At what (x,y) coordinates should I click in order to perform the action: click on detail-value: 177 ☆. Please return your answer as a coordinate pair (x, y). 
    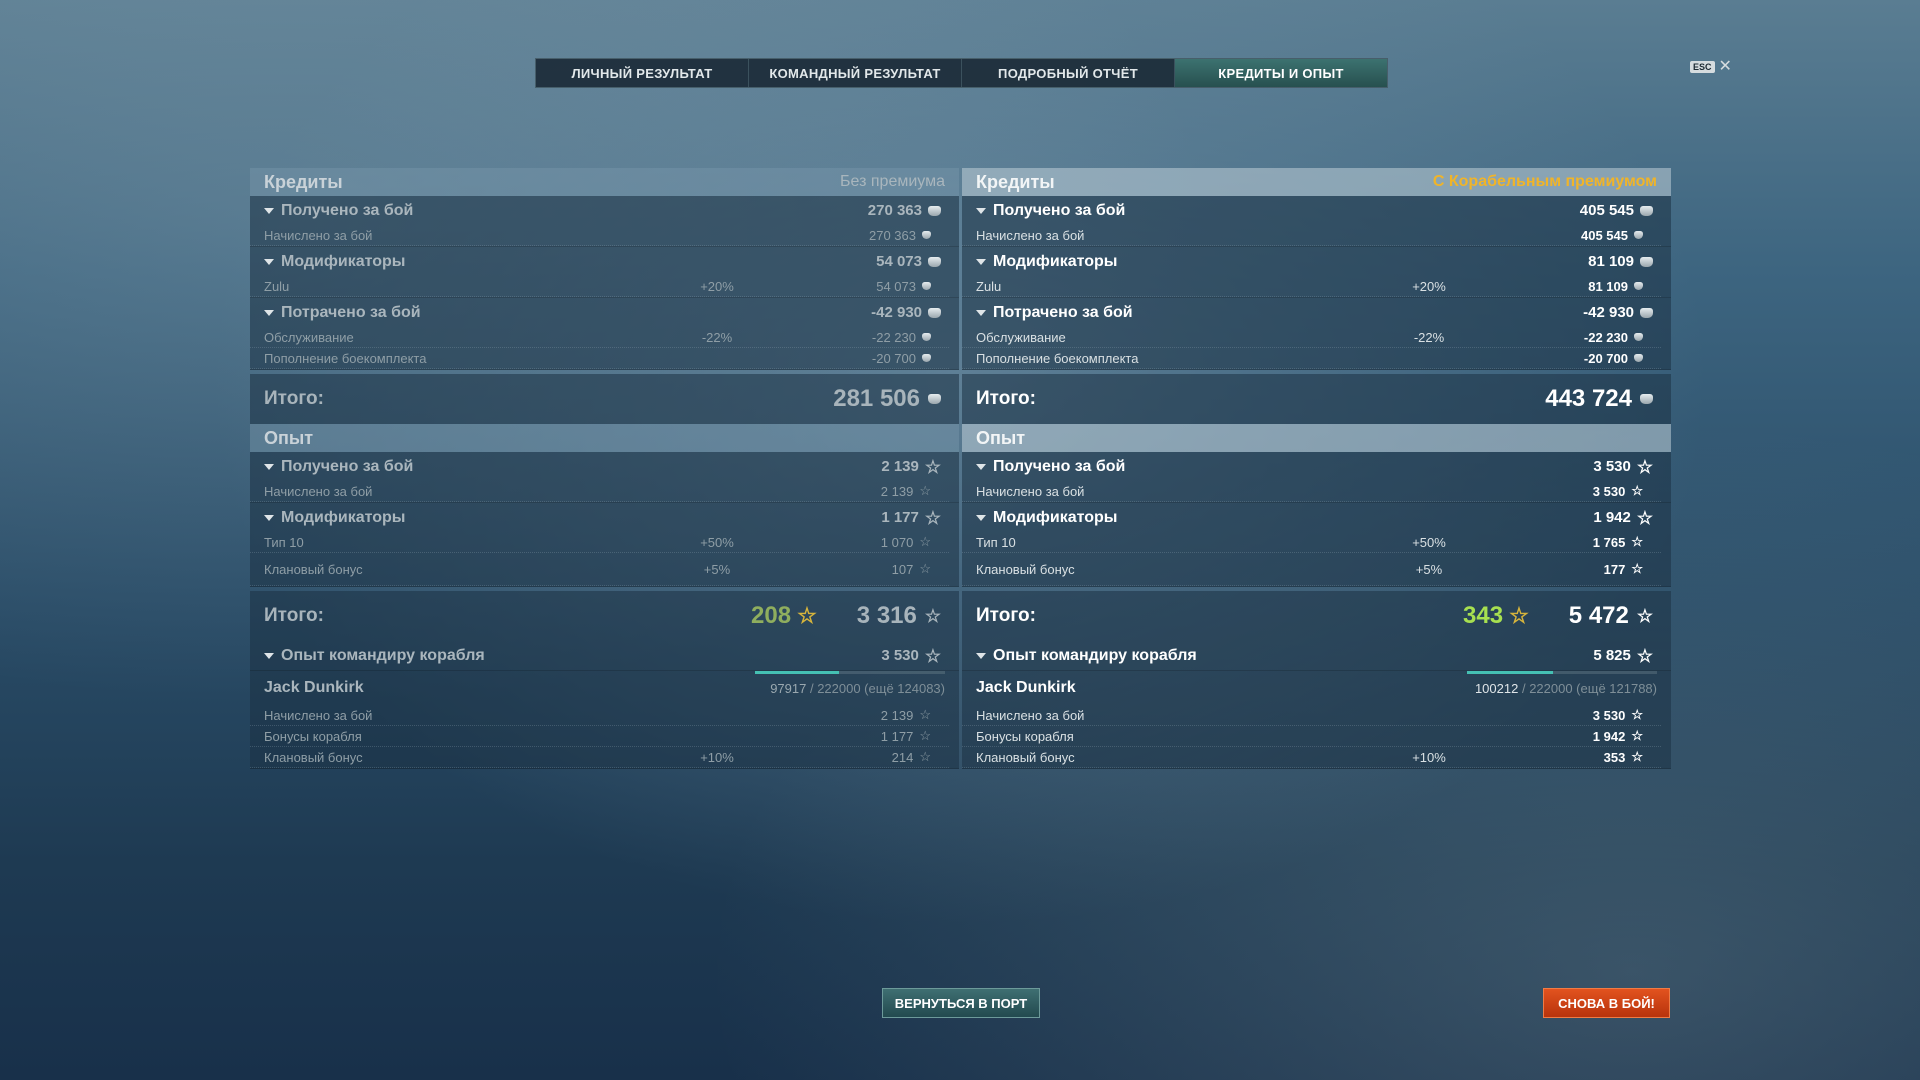
    Looking at the image, I should click on (1593, 569).